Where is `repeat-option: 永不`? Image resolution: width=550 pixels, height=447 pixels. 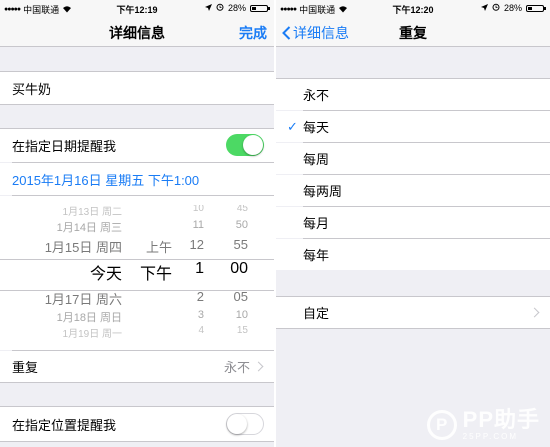 repeat-option: 永不 is located at coordinates (413, 94).